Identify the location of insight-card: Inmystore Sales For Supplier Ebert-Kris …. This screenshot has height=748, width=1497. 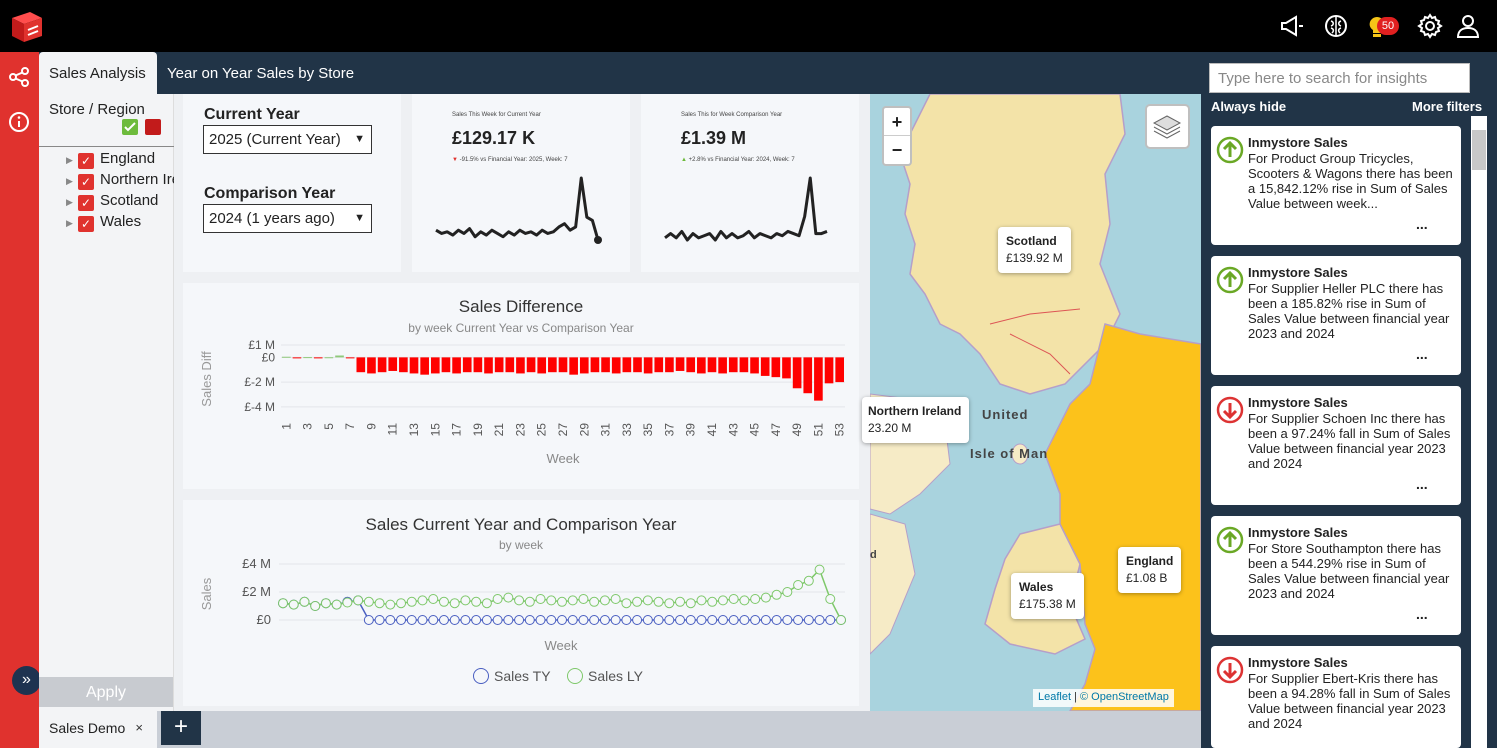
(1336, 697).